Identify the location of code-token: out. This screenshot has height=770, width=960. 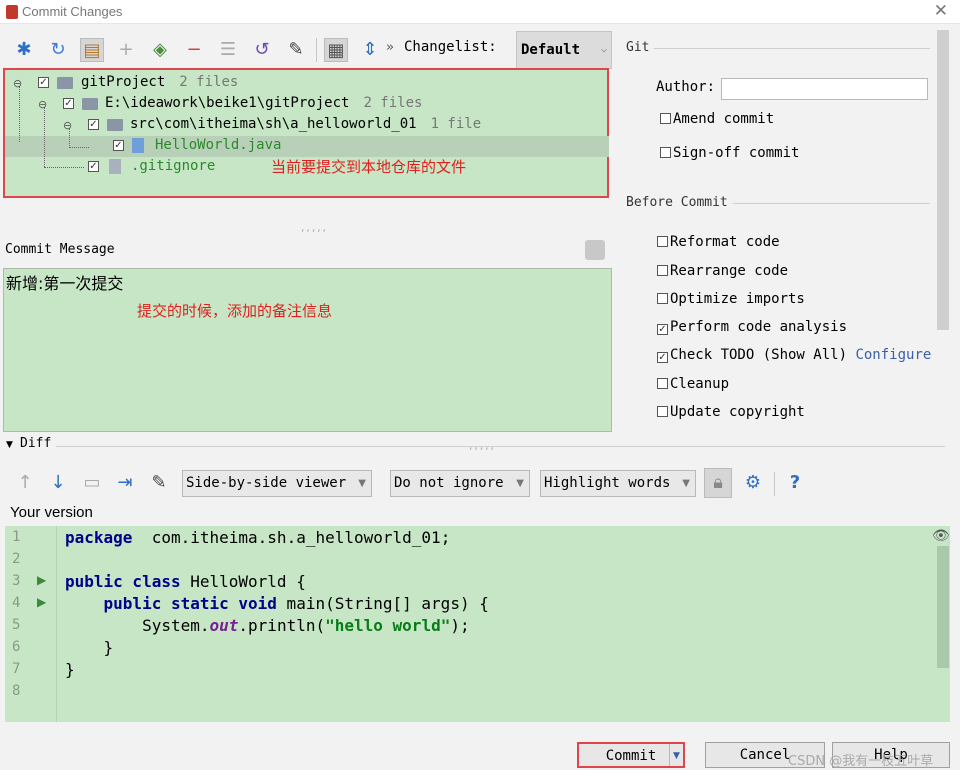
(224, 625).